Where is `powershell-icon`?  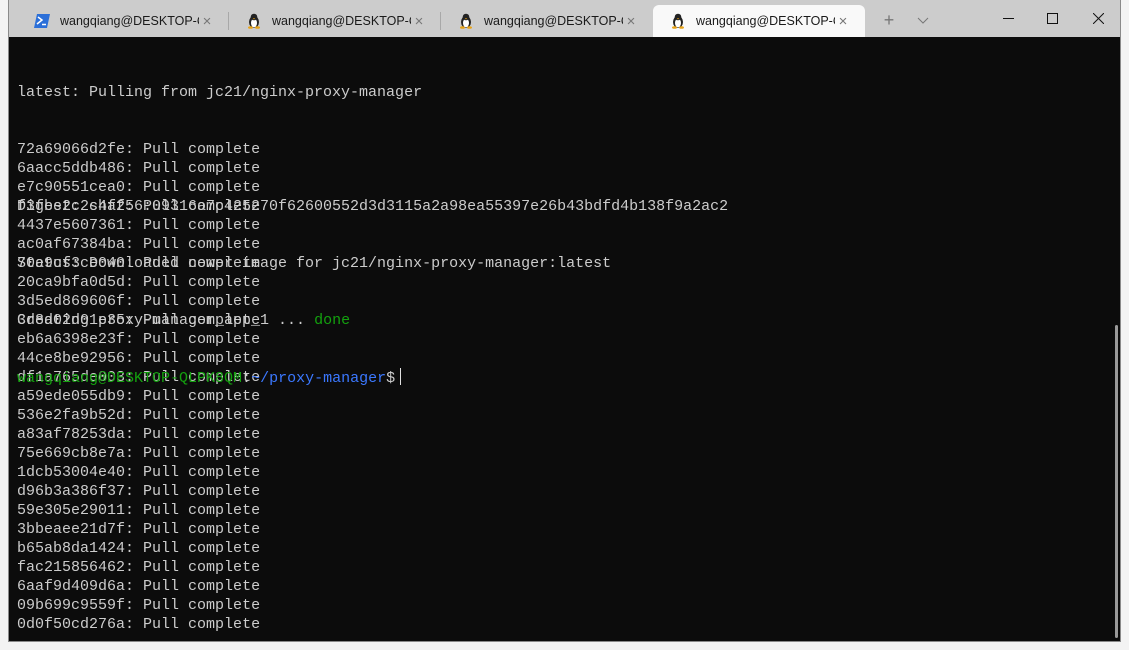
powershell-icon is located at coordinates (42, 21).